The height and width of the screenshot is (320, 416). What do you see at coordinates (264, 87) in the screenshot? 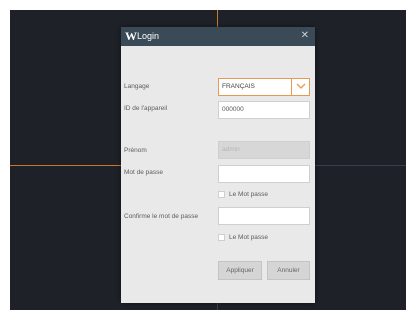
I see `language-select: FRANÇAIS` at bounding box center [264, 87].